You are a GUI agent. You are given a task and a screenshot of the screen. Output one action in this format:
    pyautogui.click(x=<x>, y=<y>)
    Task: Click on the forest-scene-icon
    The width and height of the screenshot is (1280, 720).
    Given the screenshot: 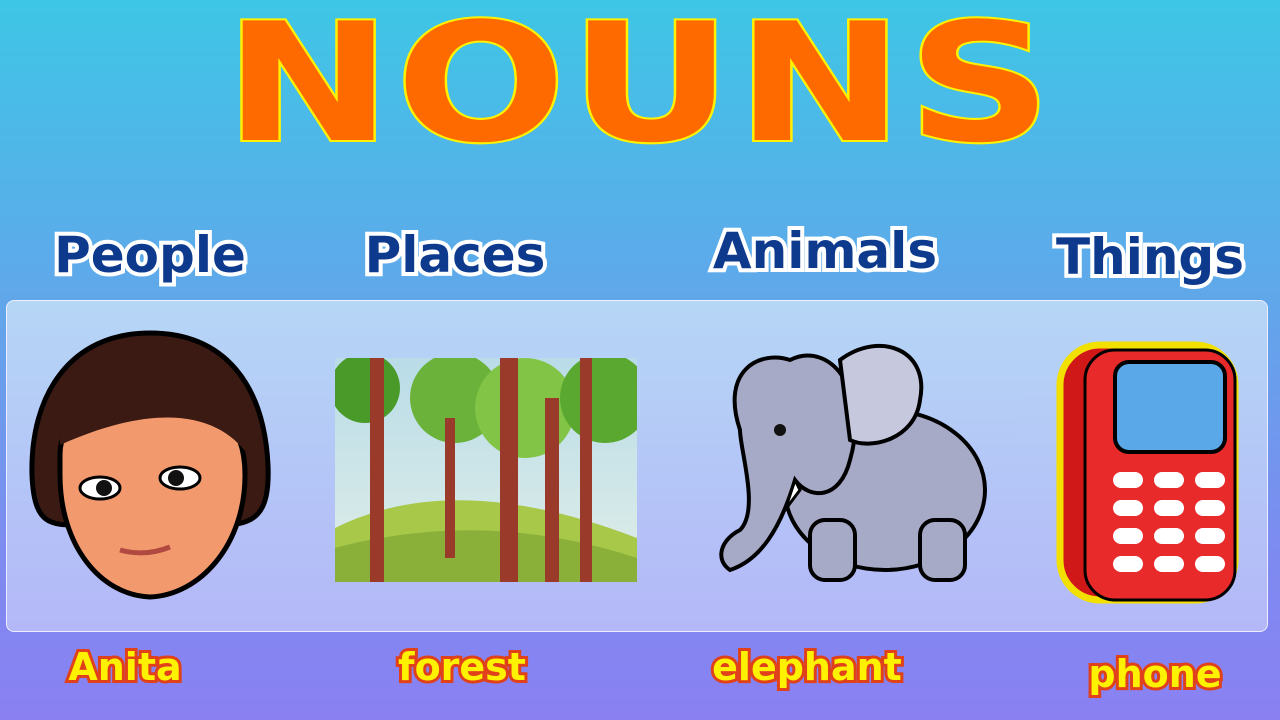 What is the action you would take?
    pyautogui.click(x=486, y=470)
    